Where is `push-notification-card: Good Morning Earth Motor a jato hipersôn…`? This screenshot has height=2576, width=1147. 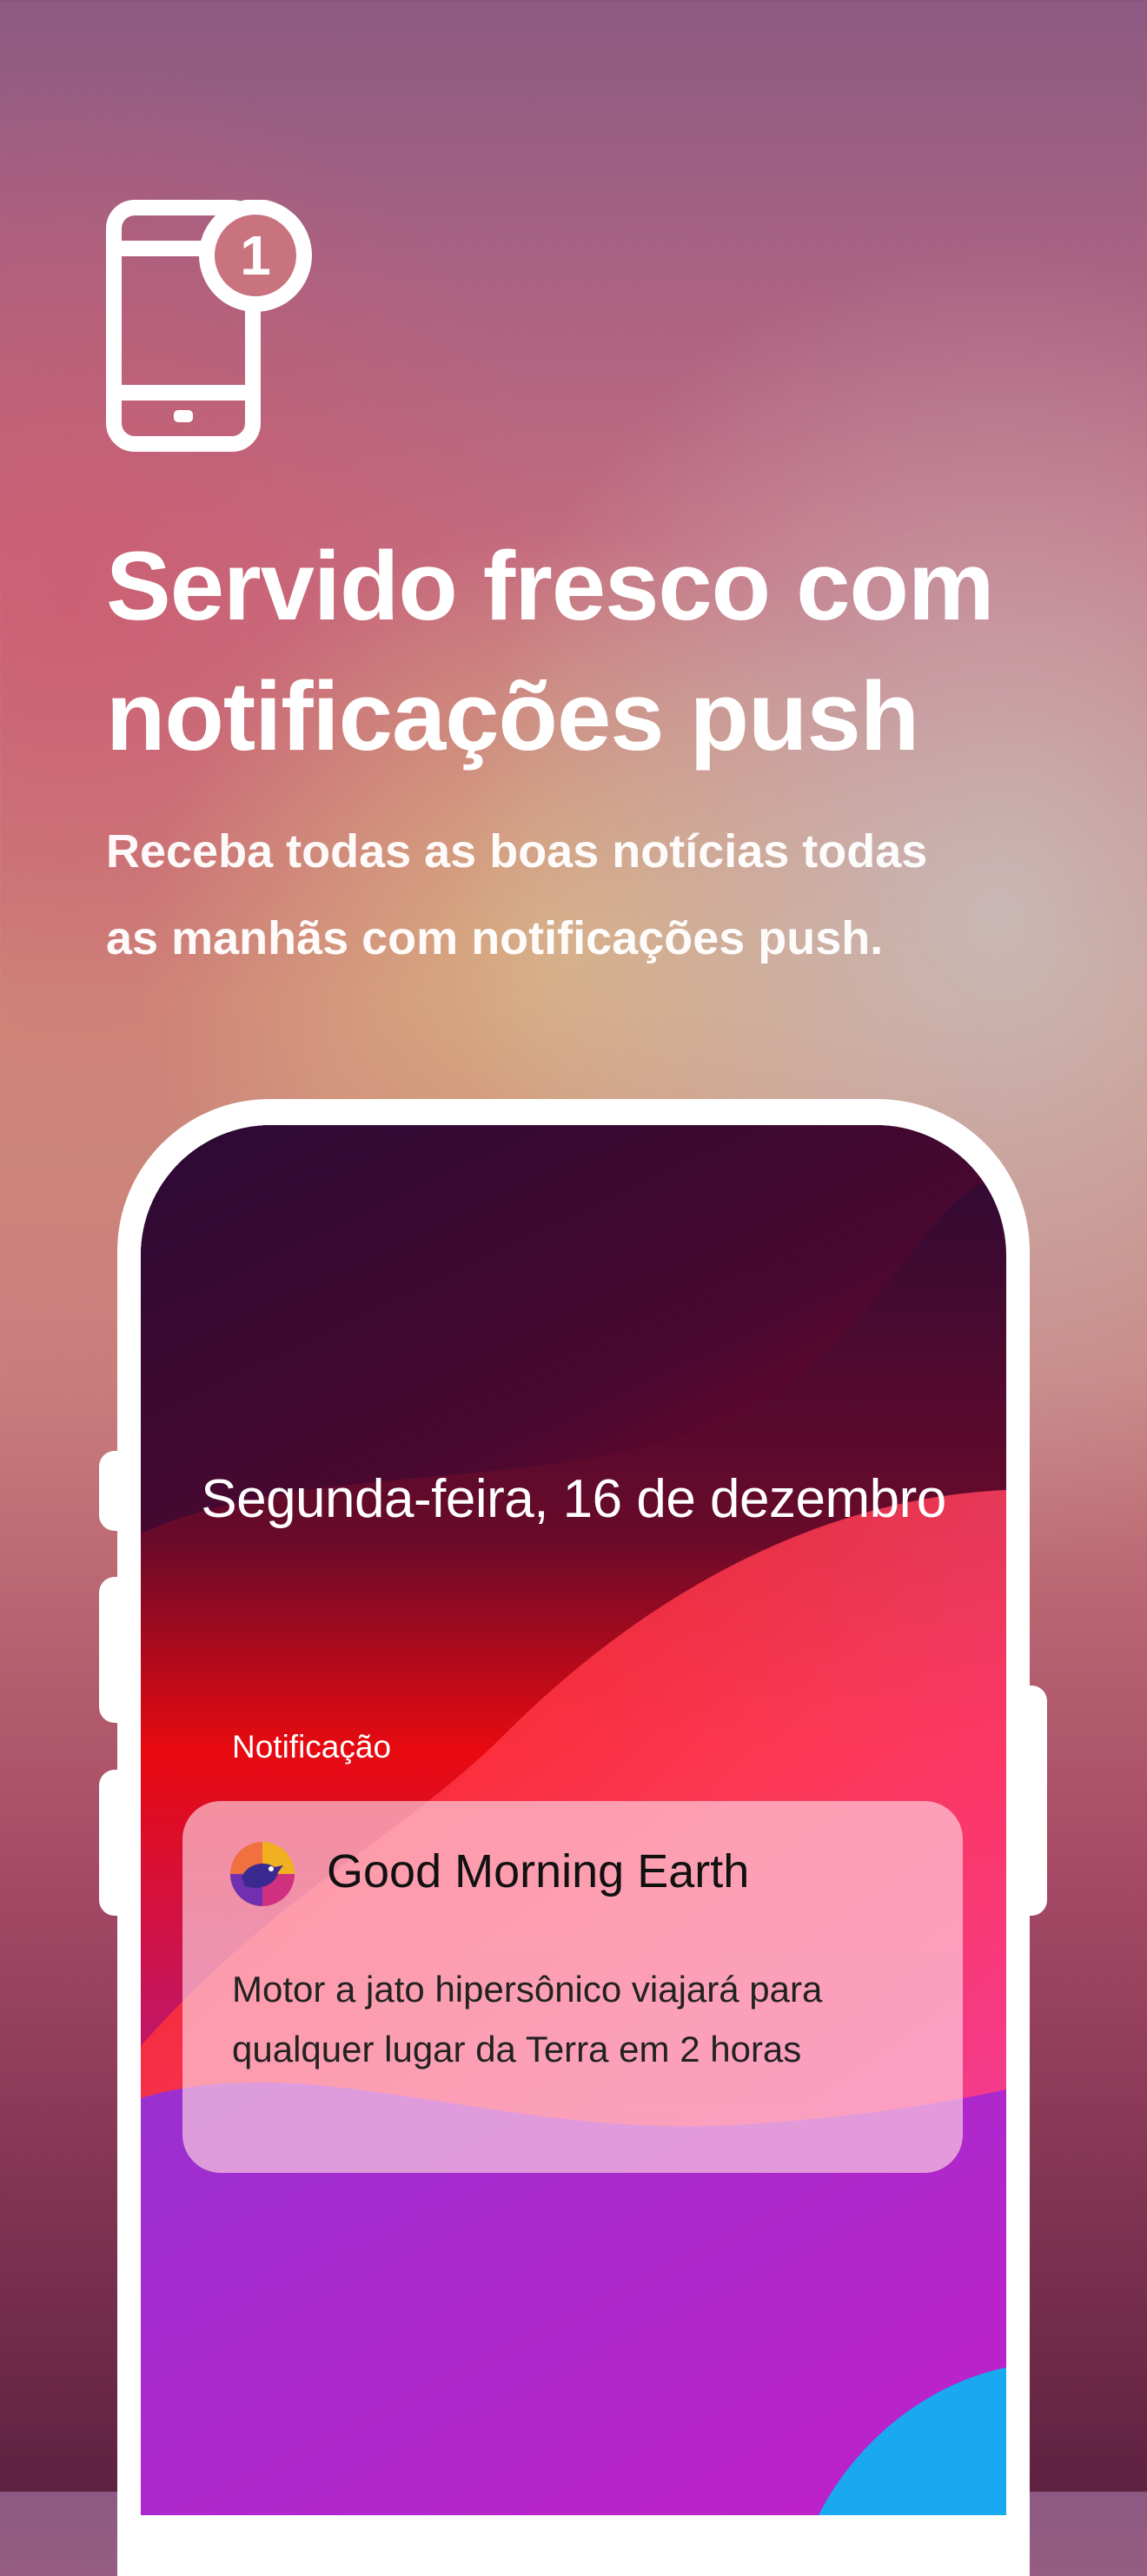 push-notification-card: Good Morning Earth Motor a jato hipersôn… is located at coordinates (572, 1987).